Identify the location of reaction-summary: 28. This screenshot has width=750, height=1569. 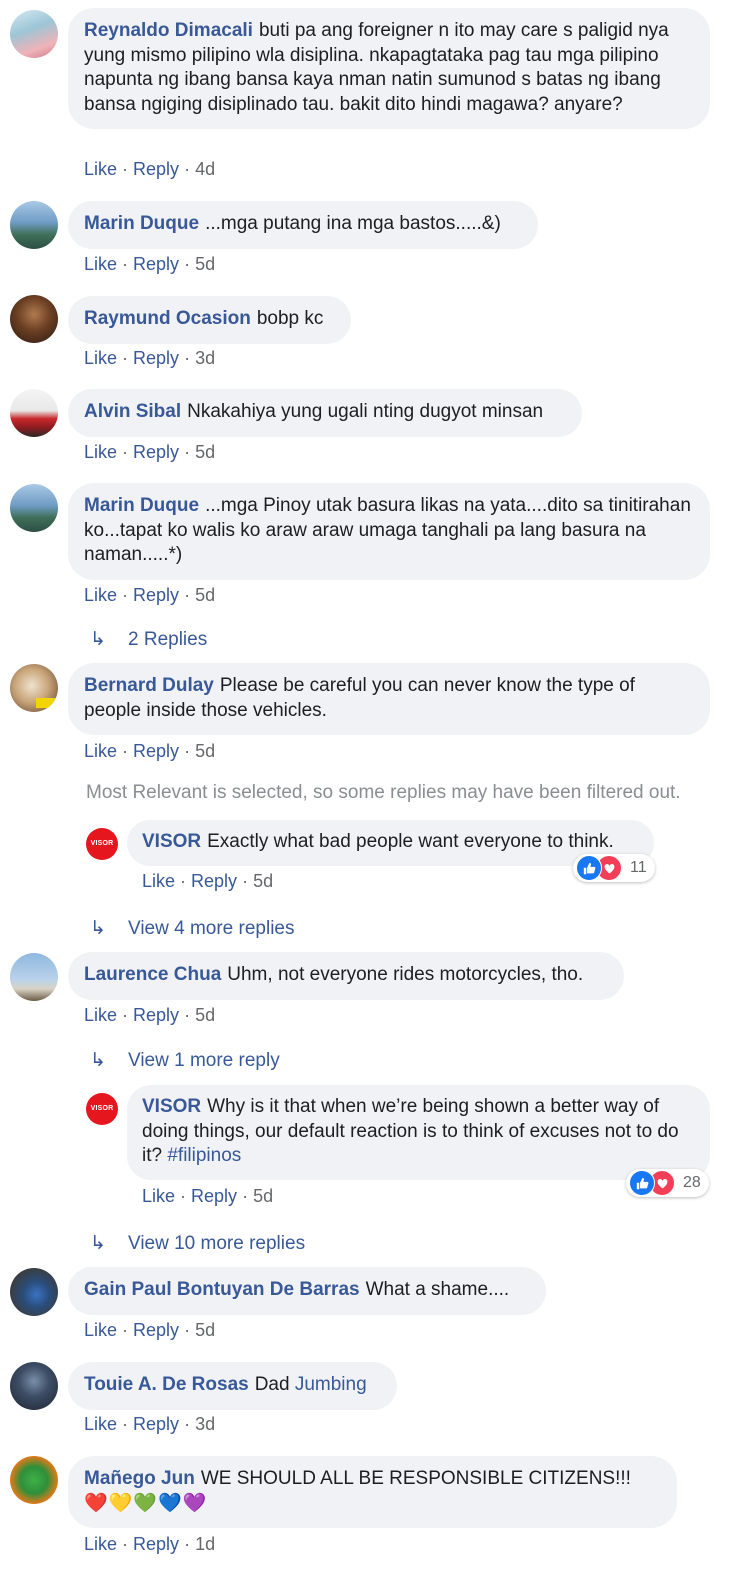
(667, 1183).